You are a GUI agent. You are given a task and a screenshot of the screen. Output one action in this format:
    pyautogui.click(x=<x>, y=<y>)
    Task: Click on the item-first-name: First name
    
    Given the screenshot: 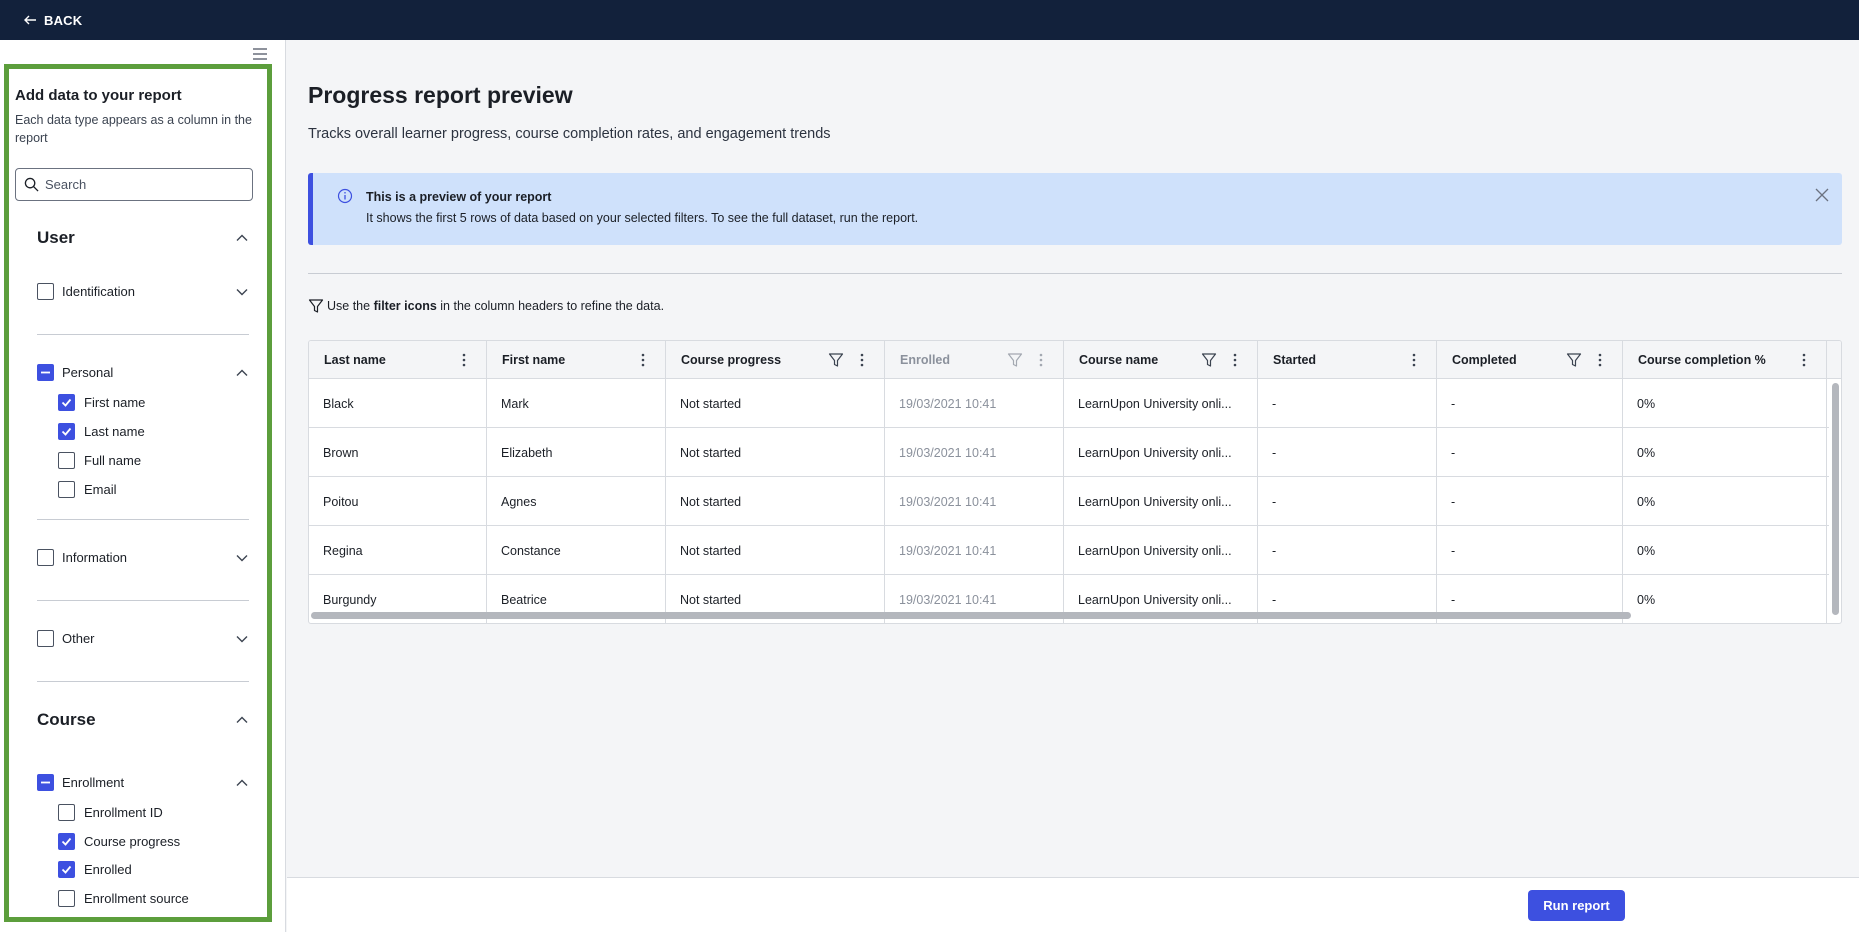 What is the action you would take?
    pyautogui.click(x=101, y=402)
    